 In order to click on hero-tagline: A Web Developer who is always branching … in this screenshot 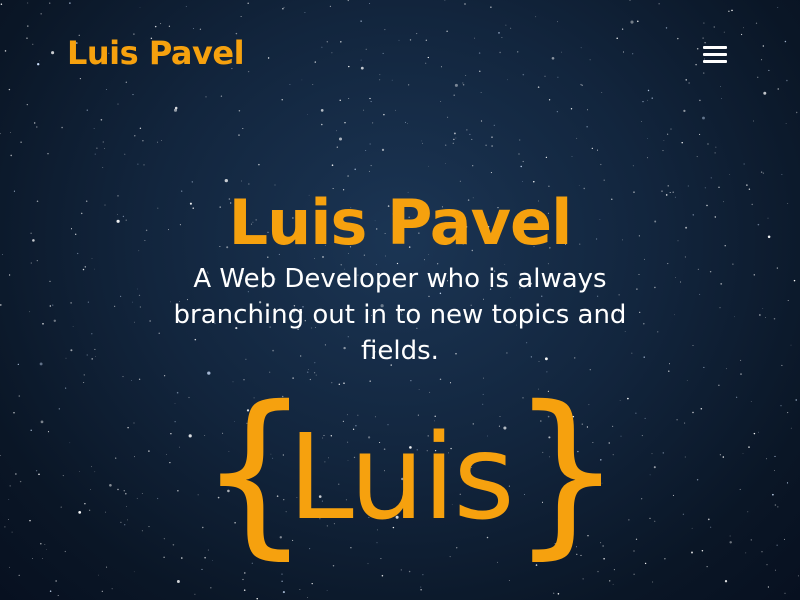, I will do `click(400, 315)`.